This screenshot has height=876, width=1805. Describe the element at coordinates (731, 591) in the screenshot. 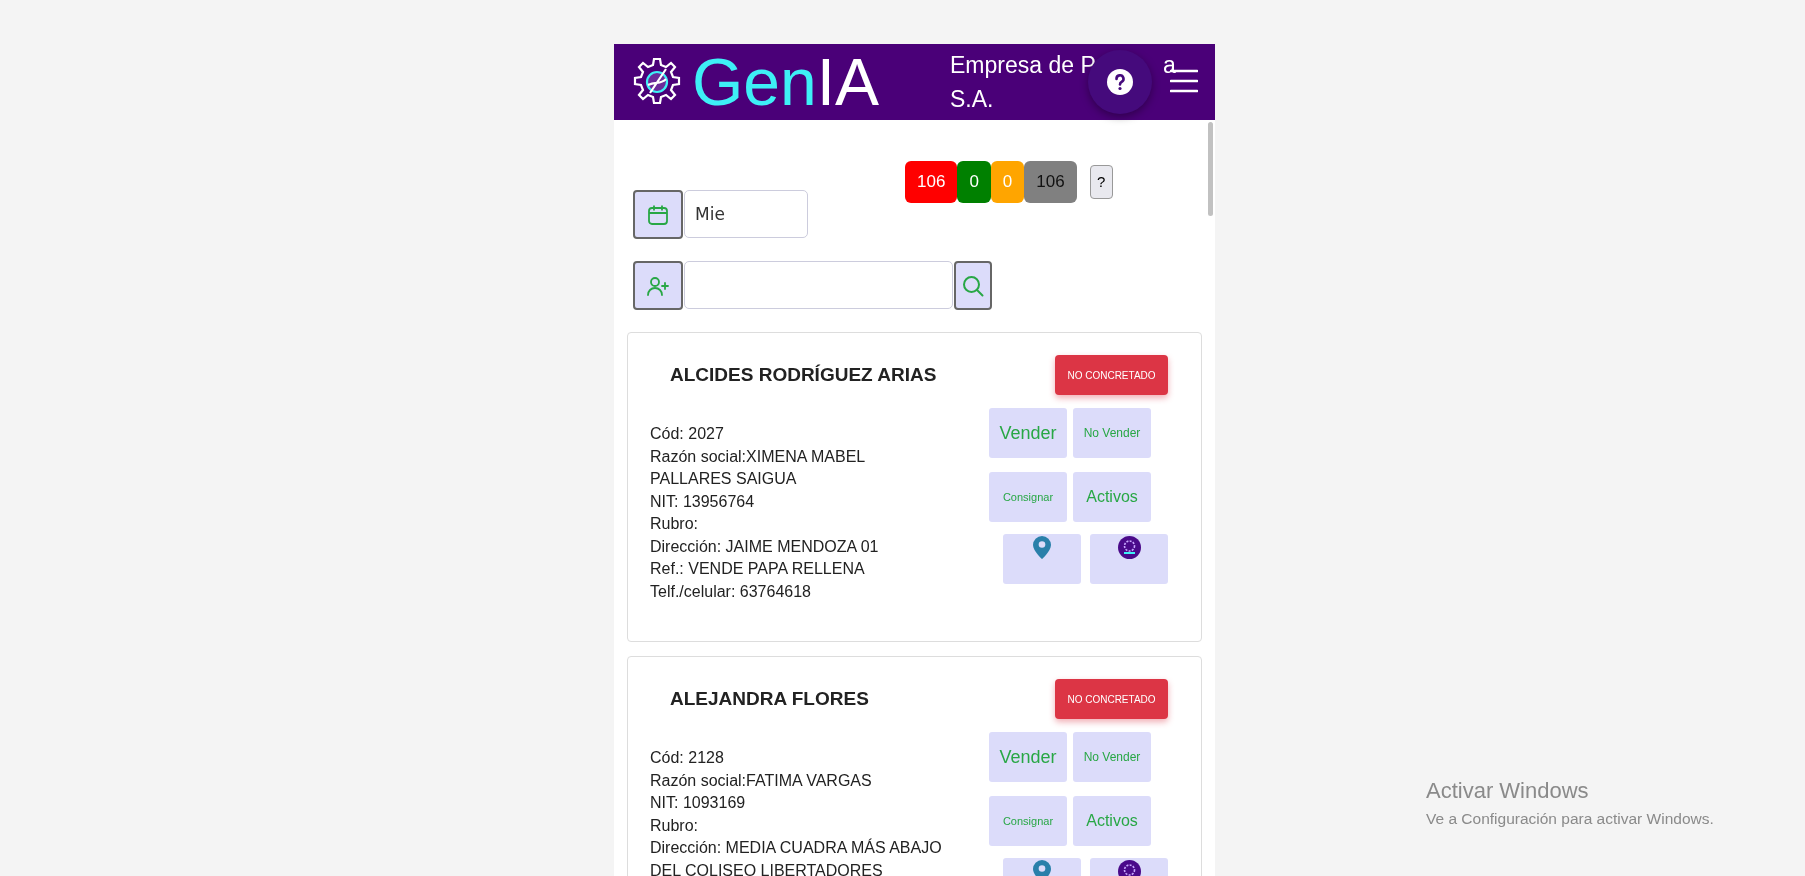

I see `client-detail: Telf./celular: 63764618` at that location.